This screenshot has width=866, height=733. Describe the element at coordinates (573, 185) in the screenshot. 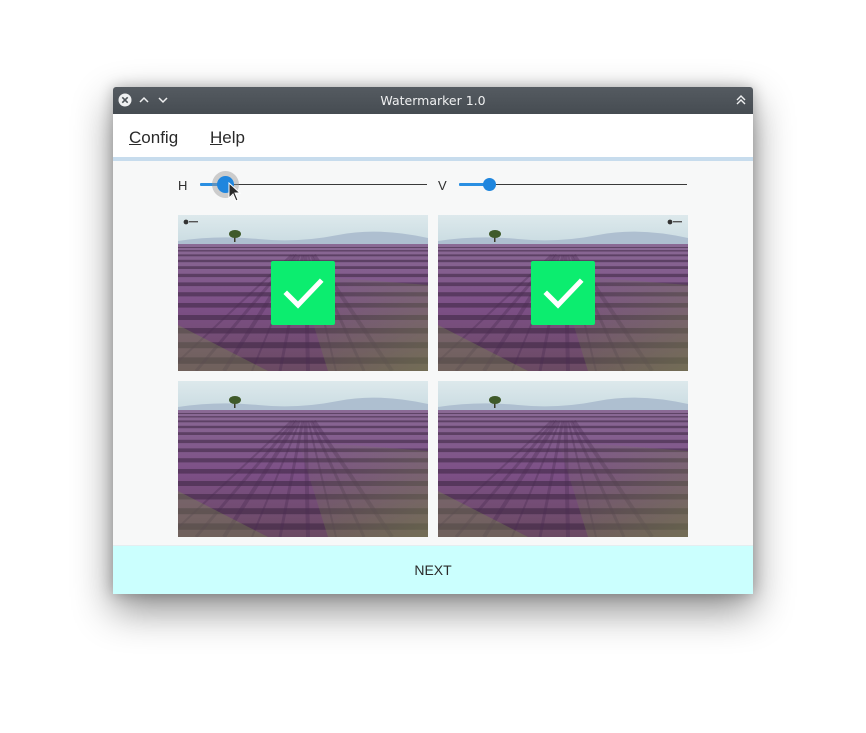

I see `vertical-slider` at that location.